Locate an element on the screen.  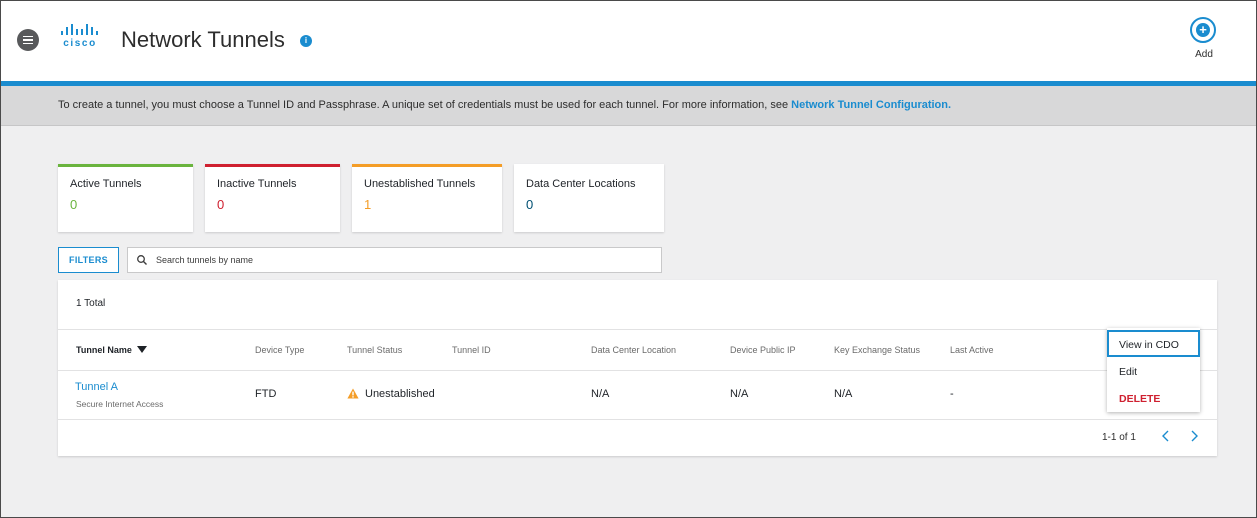
add-button: + is located at coordinates (1203, 30).